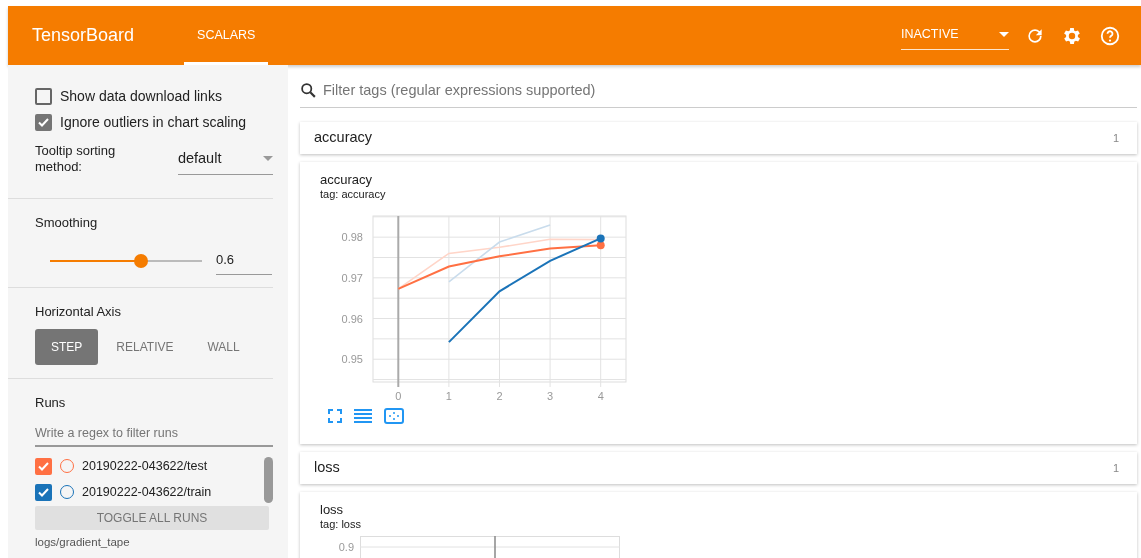 The image size is (1141, 558). Describe the element at coordinates (718, 467) in the screenshot. I see `category-header: loss 1` at that location.